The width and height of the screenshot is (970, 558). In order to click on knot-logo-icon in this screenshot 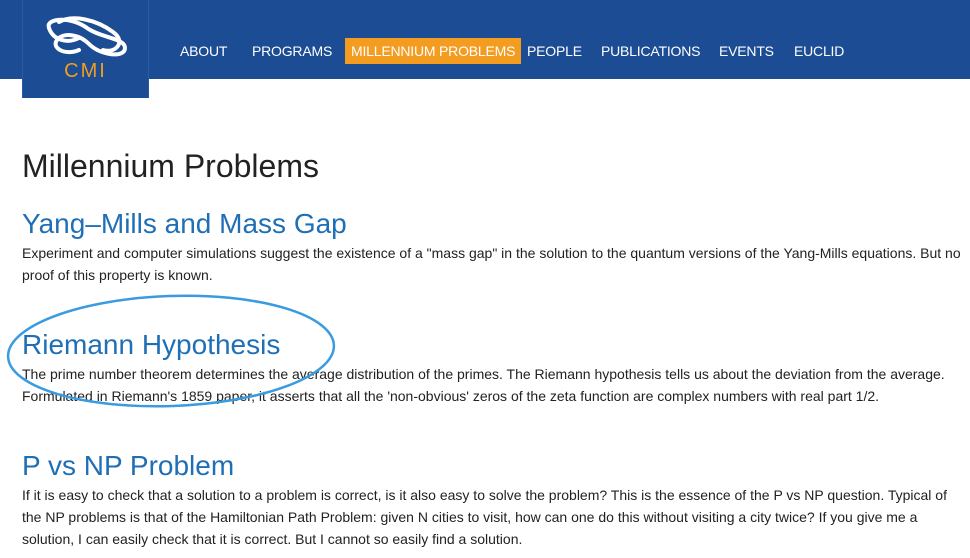, I will do `click(87, 36)`.